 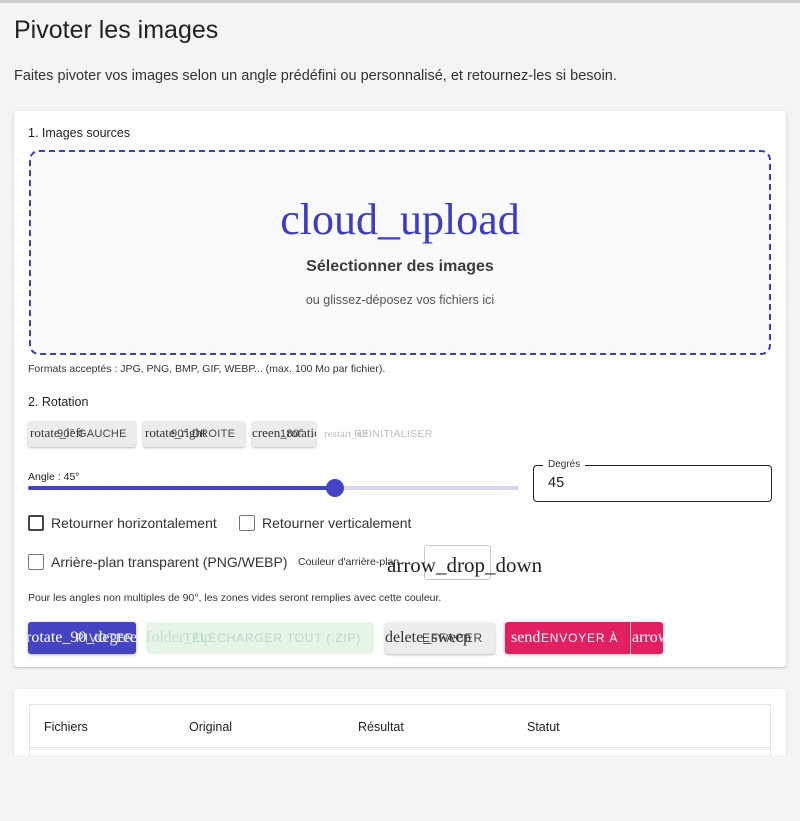 I want to click on reset-rotation-button: restart_alt RÉINITIALISER, so click(x=381, y=435).